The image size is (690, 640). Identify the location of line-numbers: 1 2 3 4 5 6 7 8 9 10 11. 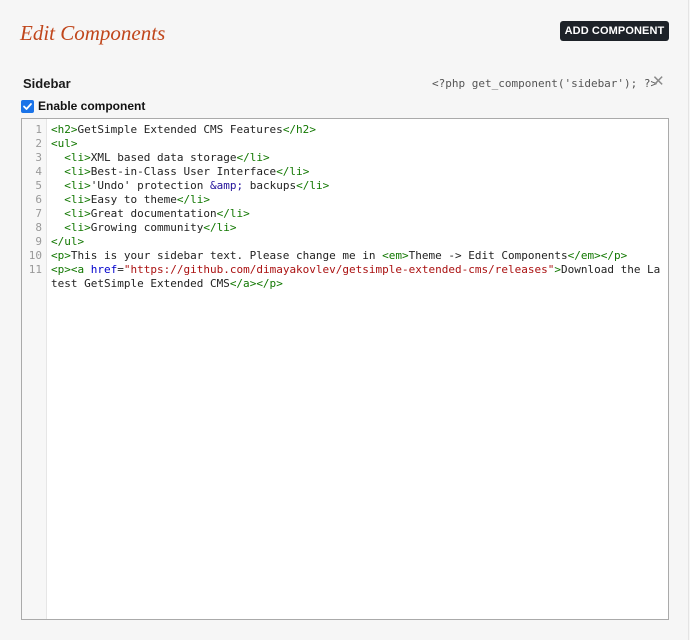
(32, 200).